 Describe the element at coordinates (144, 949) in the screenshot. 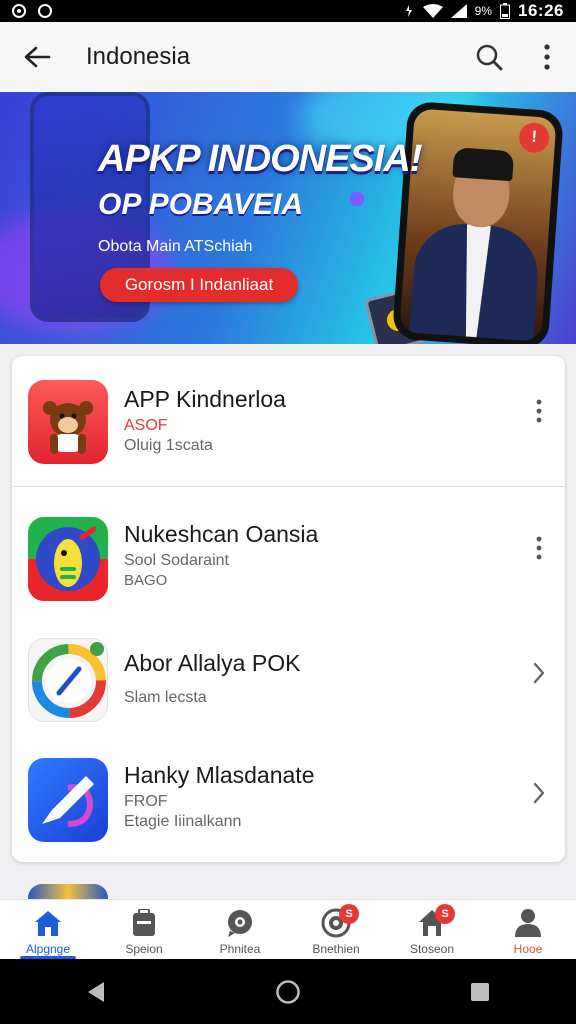

I see `nav-label: Speion` at that location.